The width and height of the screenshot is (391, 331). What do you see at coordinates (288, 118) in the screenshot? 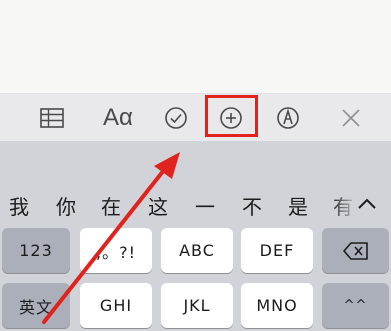
I see `markup-pen-icon` at bounding box center [288, 118].